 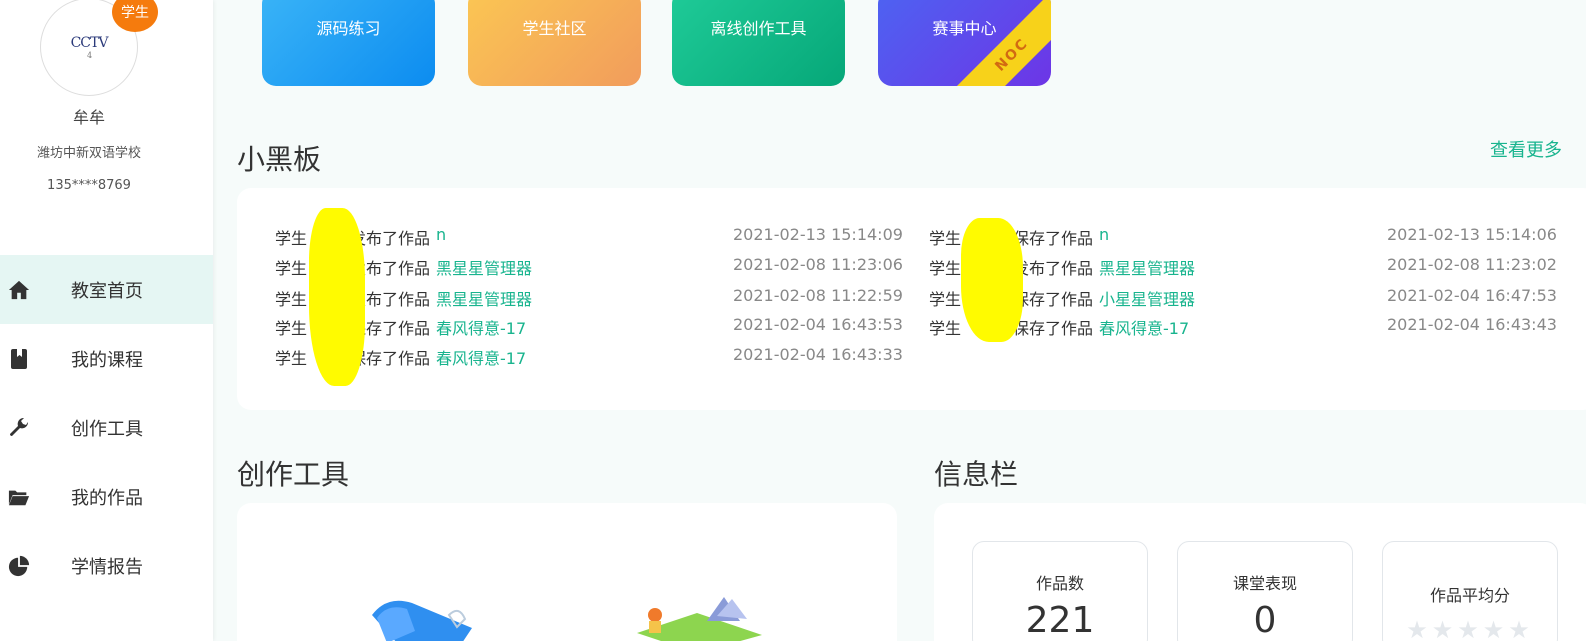 What do you see at coordinates (758, 28) in the screenshot?
I see `tile-label: 离线创作工具` at bounding box center [758, 28].